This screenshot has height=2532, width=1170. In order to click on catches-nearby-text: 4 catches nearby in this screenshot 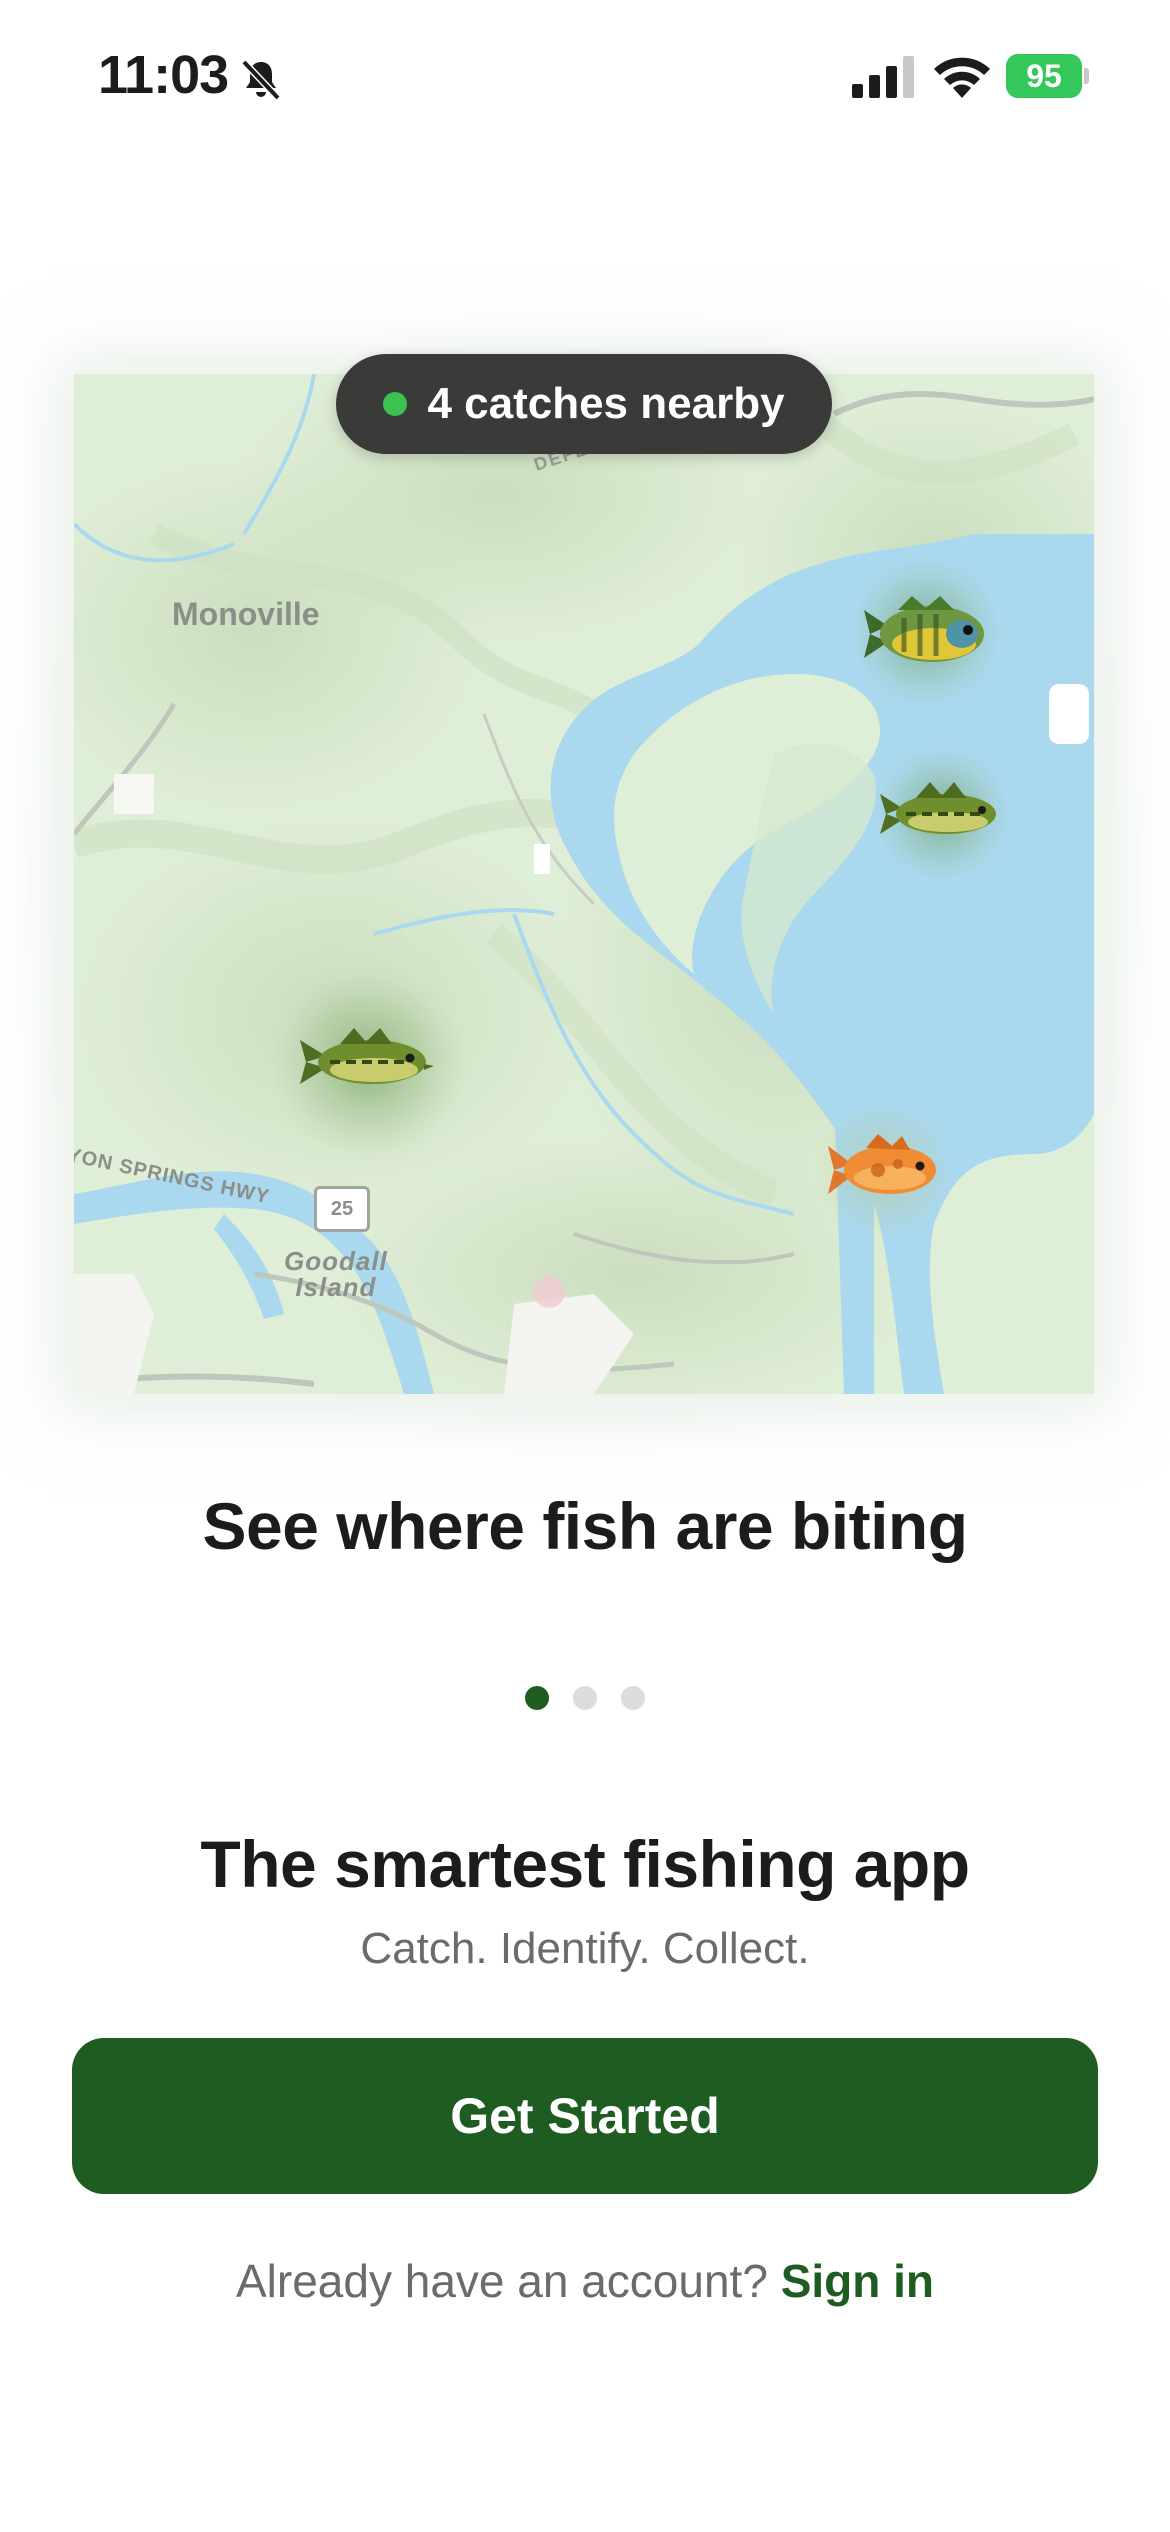, I will do `click(606, 403)`.